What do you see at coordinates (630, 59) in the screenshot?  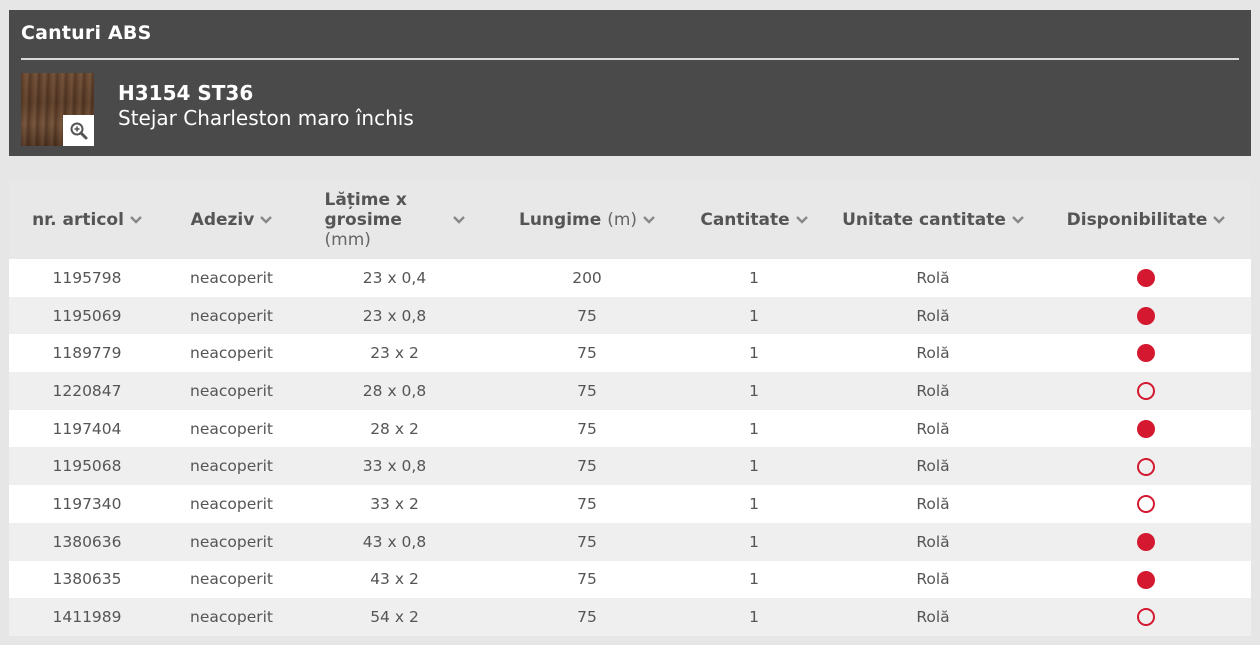 I see `header-divider` at bounding box center [630, 59].